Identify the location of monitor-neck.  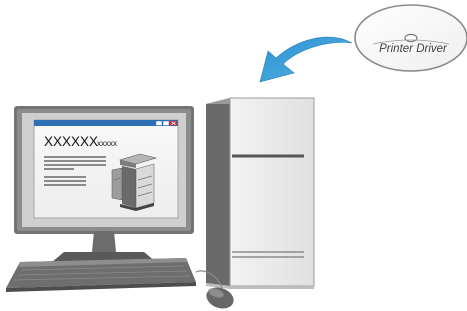
(104, 241).